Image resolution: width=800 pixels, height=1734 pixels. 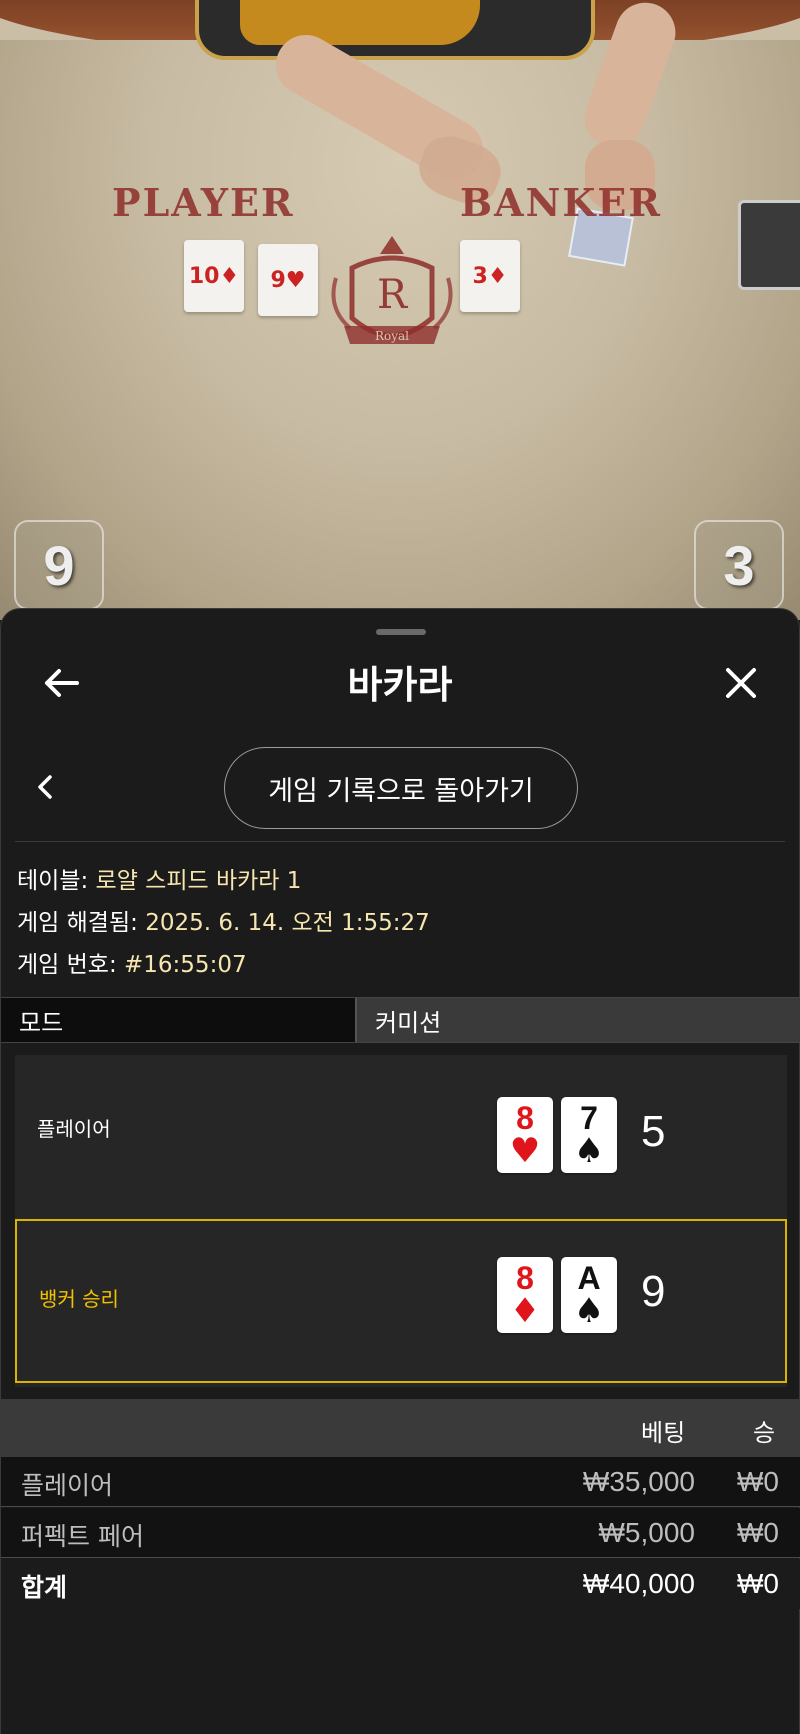 What do you see at coordinates (769, 245) in the screenshot?
I see `card-shoe` at bounding box center [769, 245].